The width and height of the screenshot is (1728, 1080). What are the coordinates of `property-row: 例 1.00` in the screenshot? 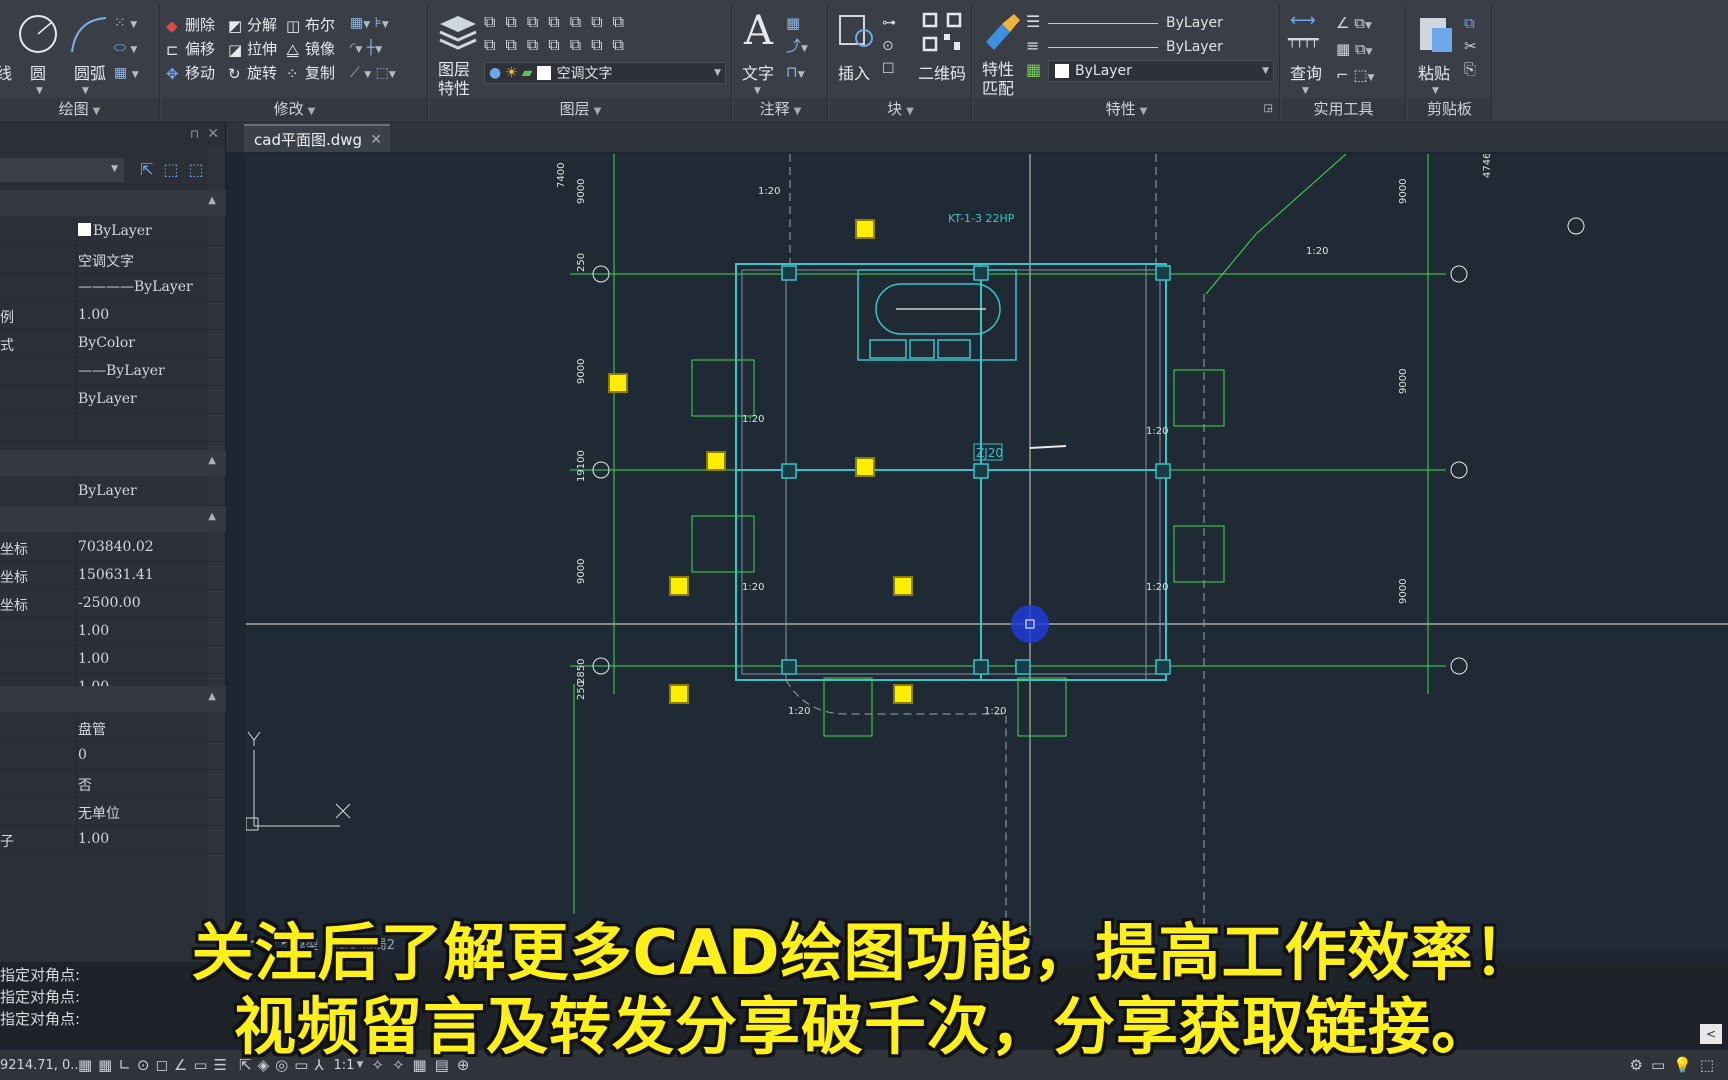 It's located at (113, 316).